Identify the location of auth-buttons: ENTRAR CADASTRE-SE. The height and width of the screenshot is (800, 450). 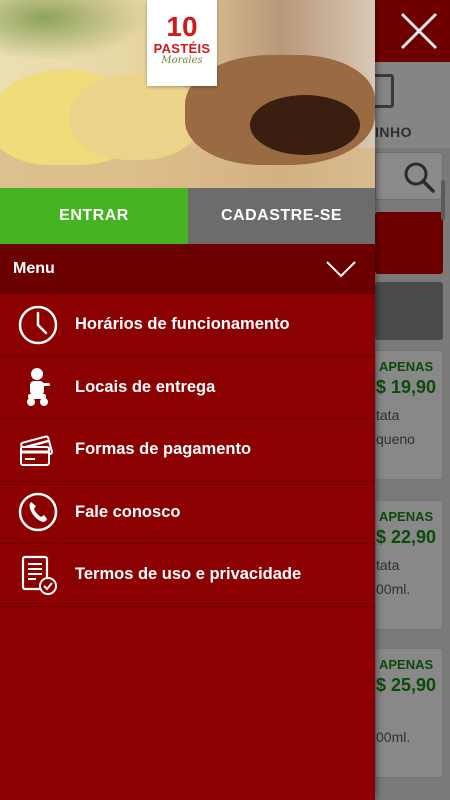
(187, 216).